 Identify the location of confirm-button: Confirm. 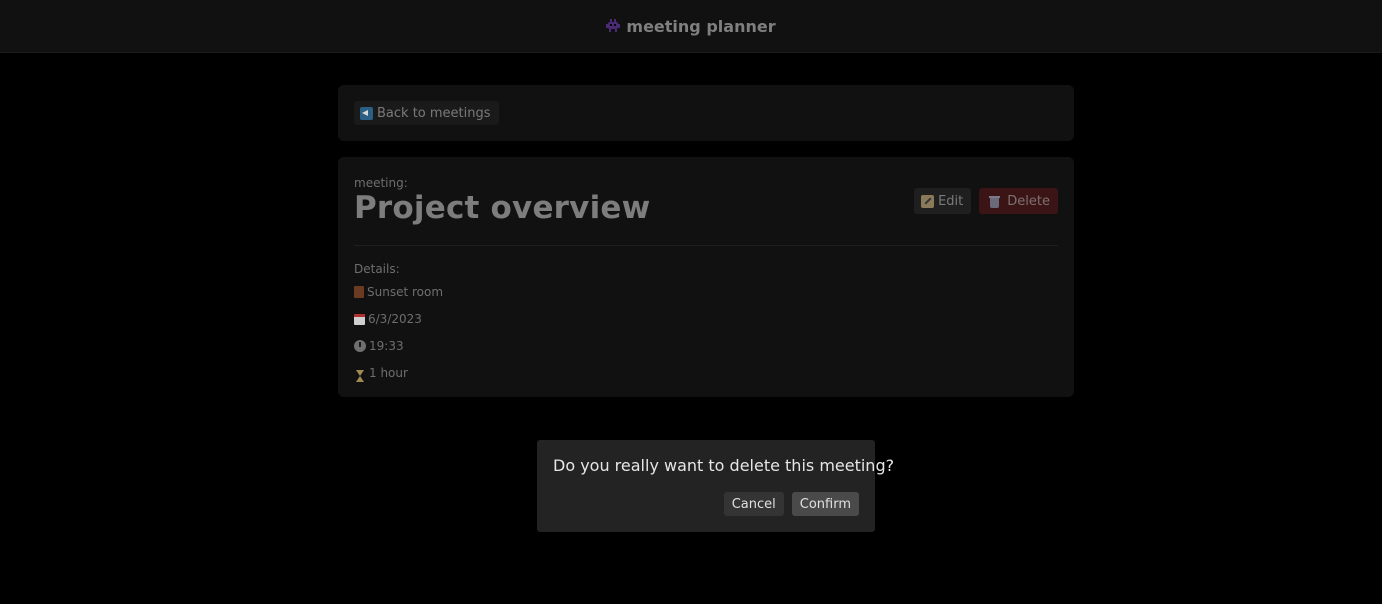
(825, 504).